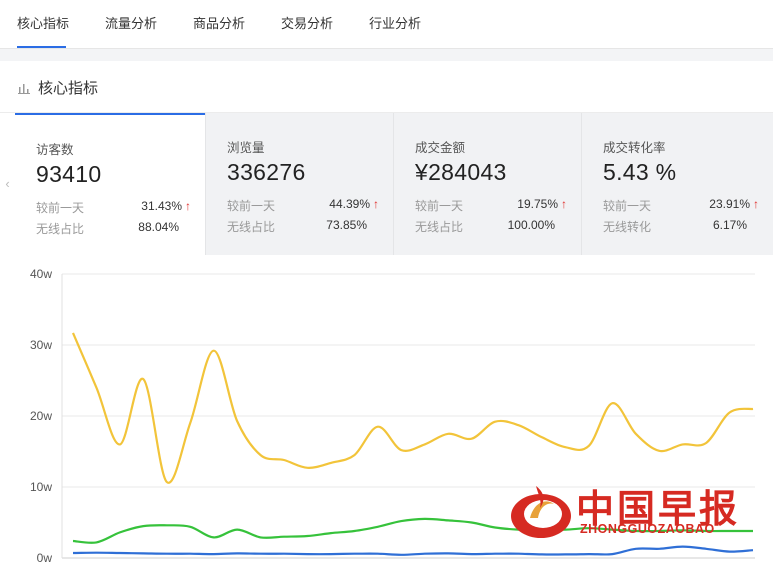  Describe the element at coordinates (346, 225) in the screenshot. I see `metric-share-value: 73.85%` at that location.